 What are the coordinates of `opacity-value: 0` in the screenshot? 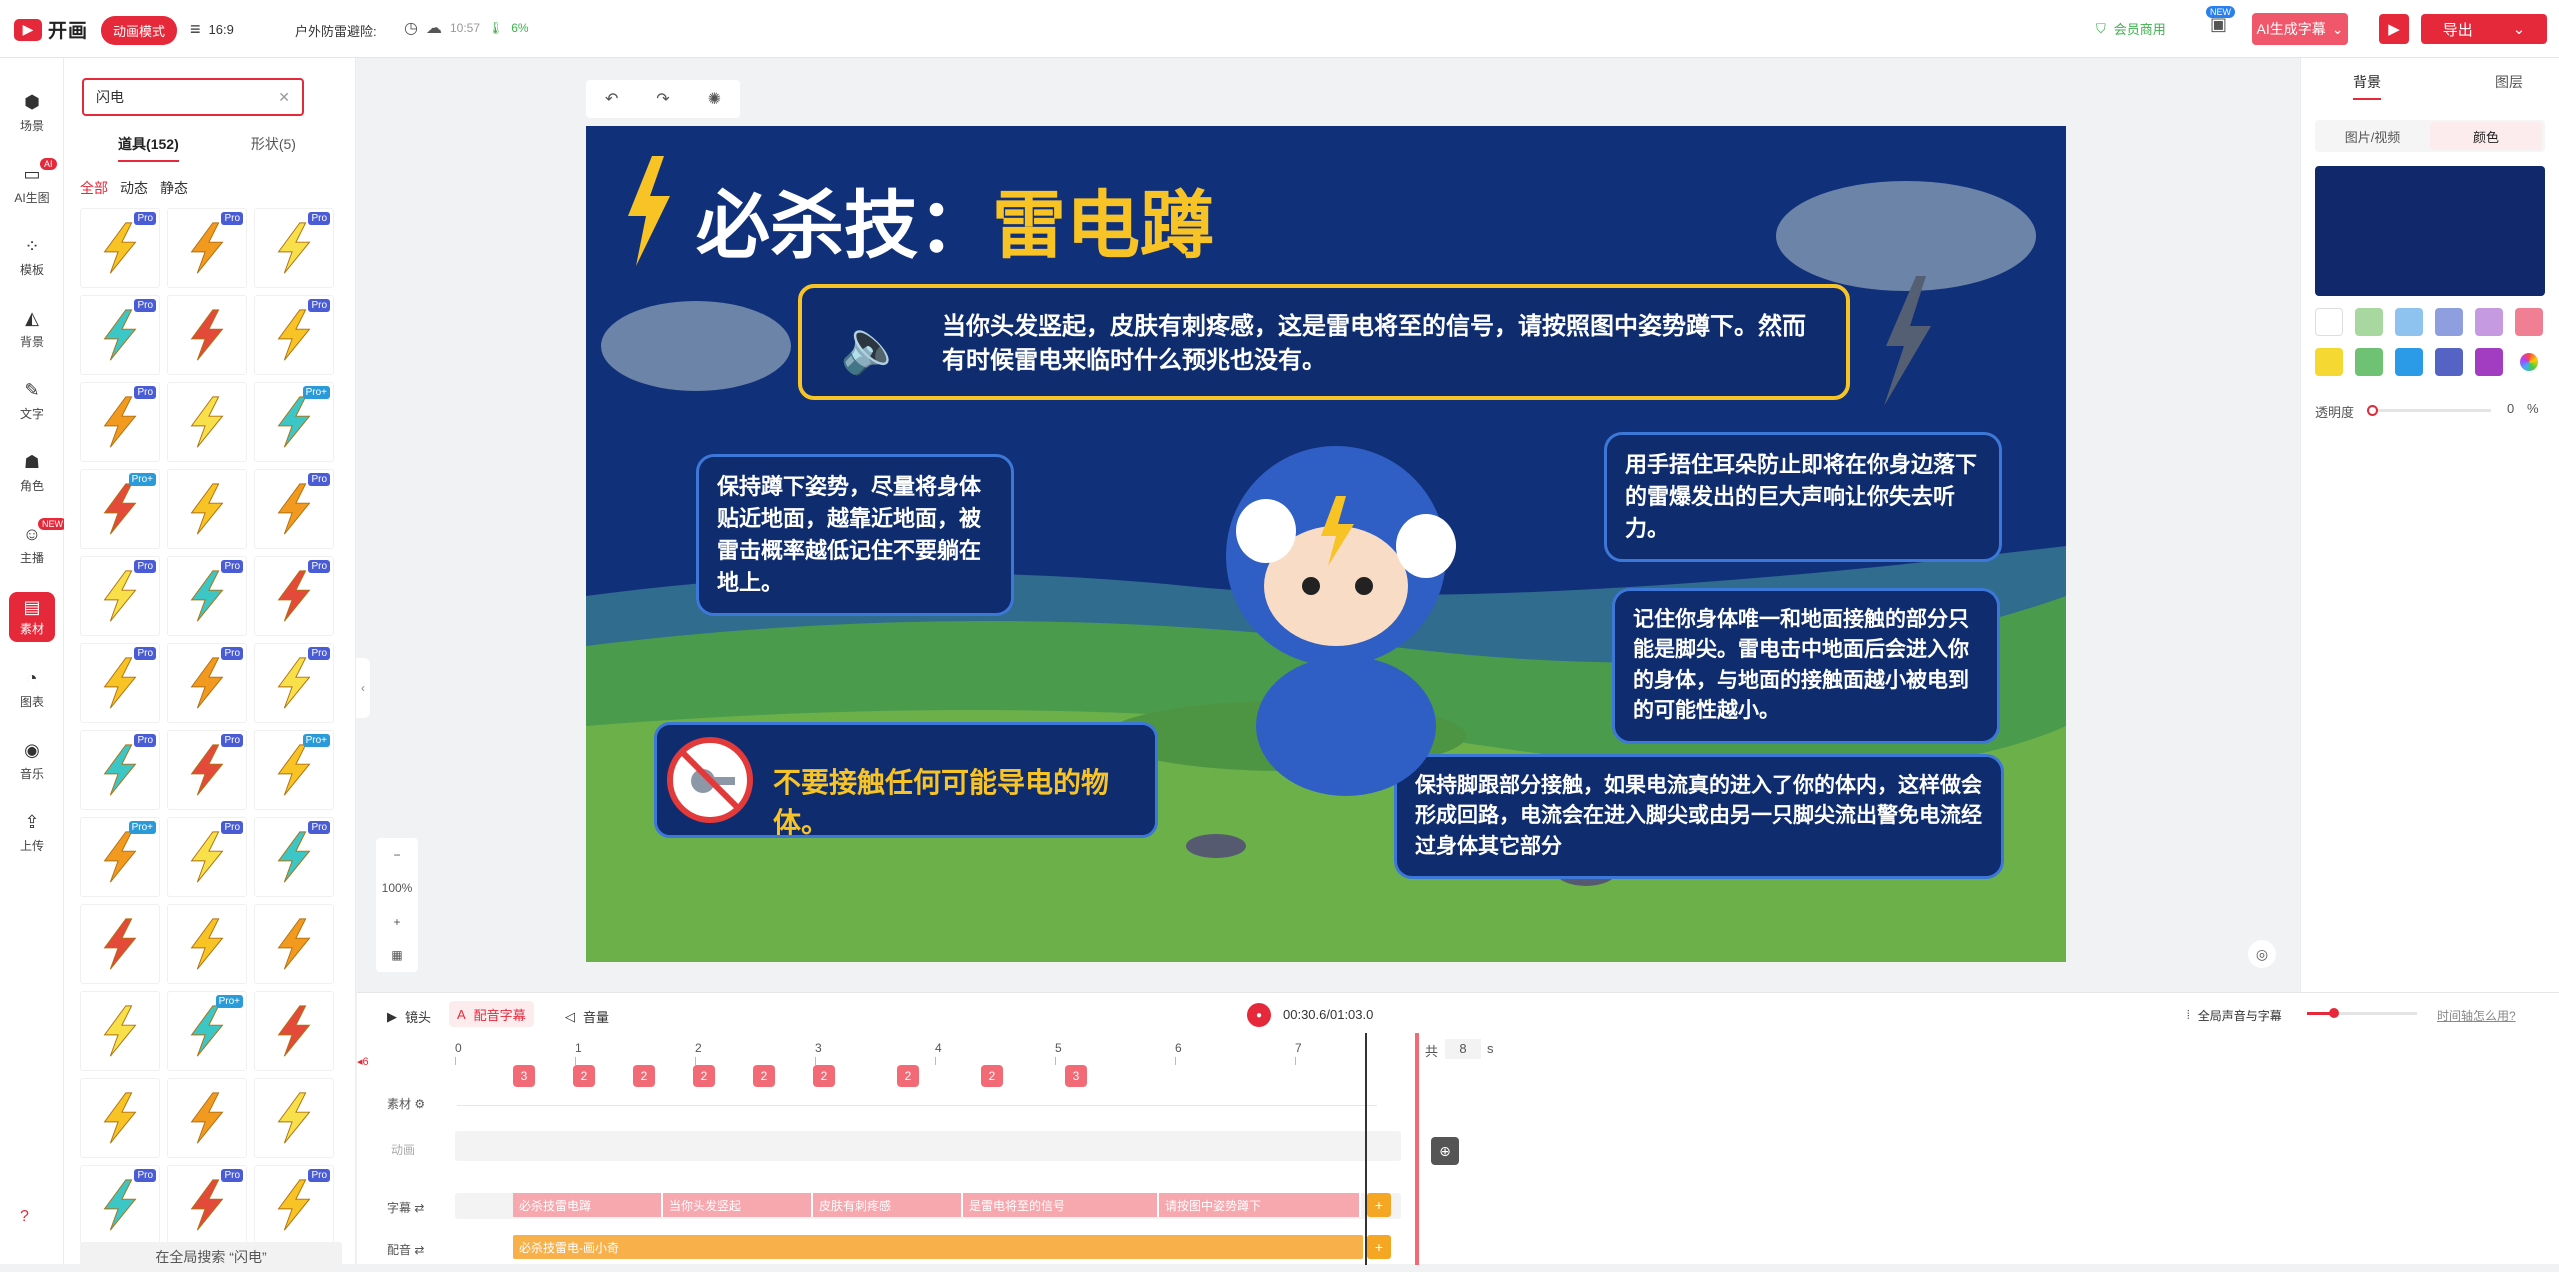 It's located at (2510, 408).